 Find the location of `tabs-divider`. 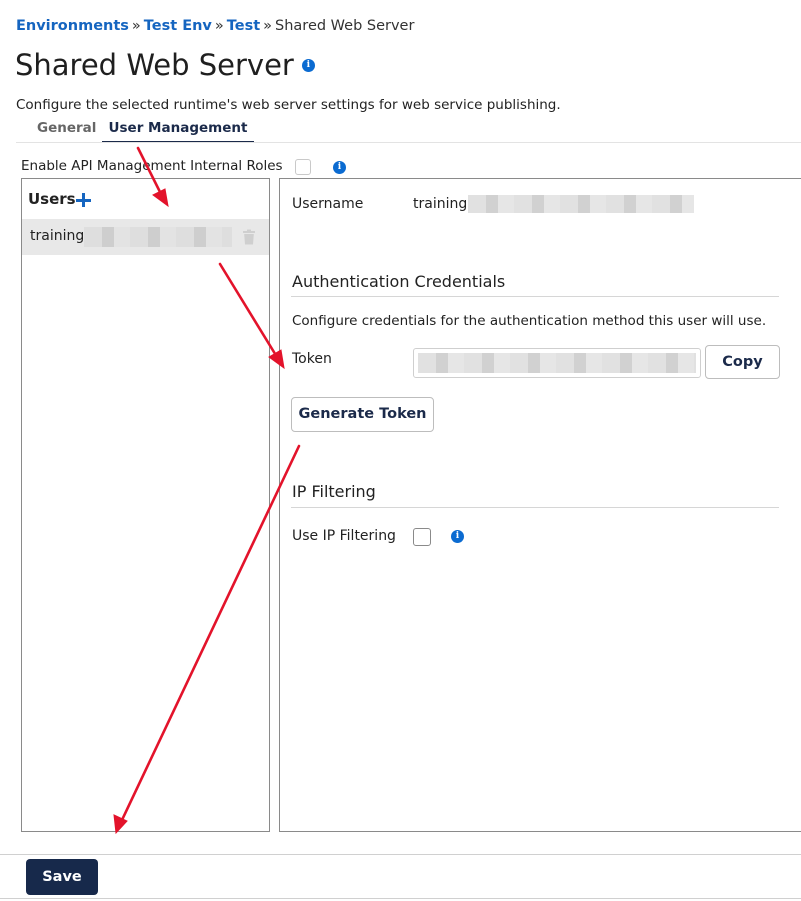

tabs-divider is located at coordinates (408, 142).